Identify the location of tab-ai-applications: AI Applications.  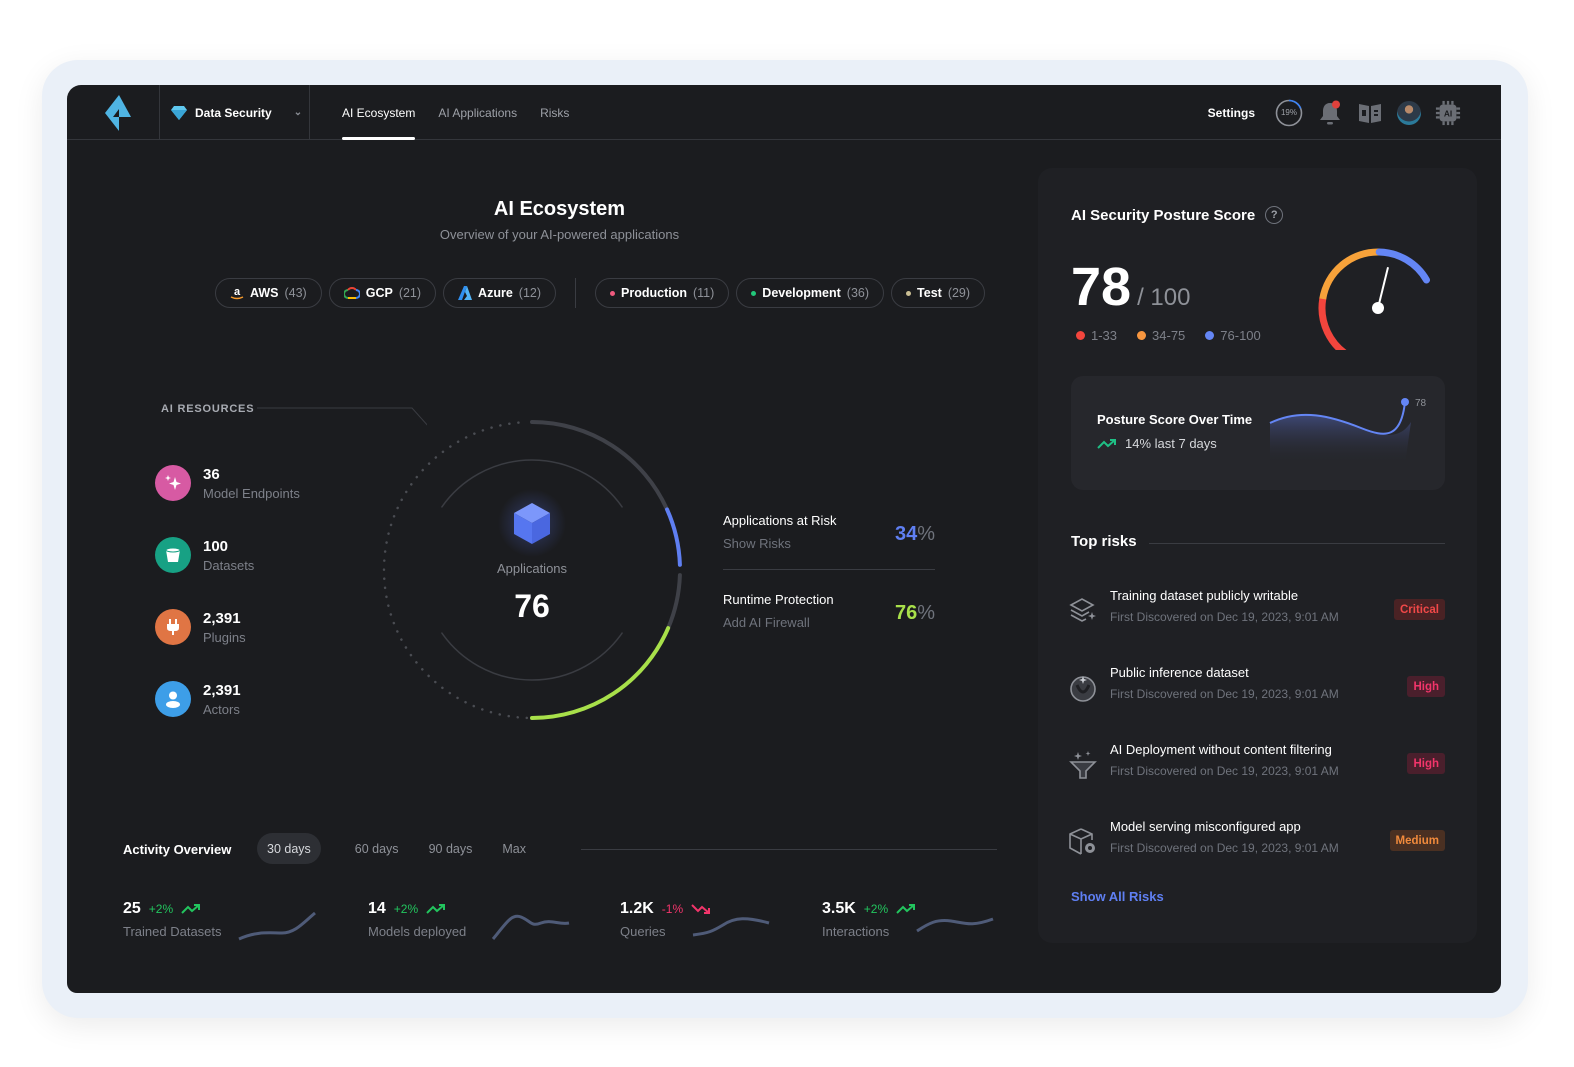
(477, 112).